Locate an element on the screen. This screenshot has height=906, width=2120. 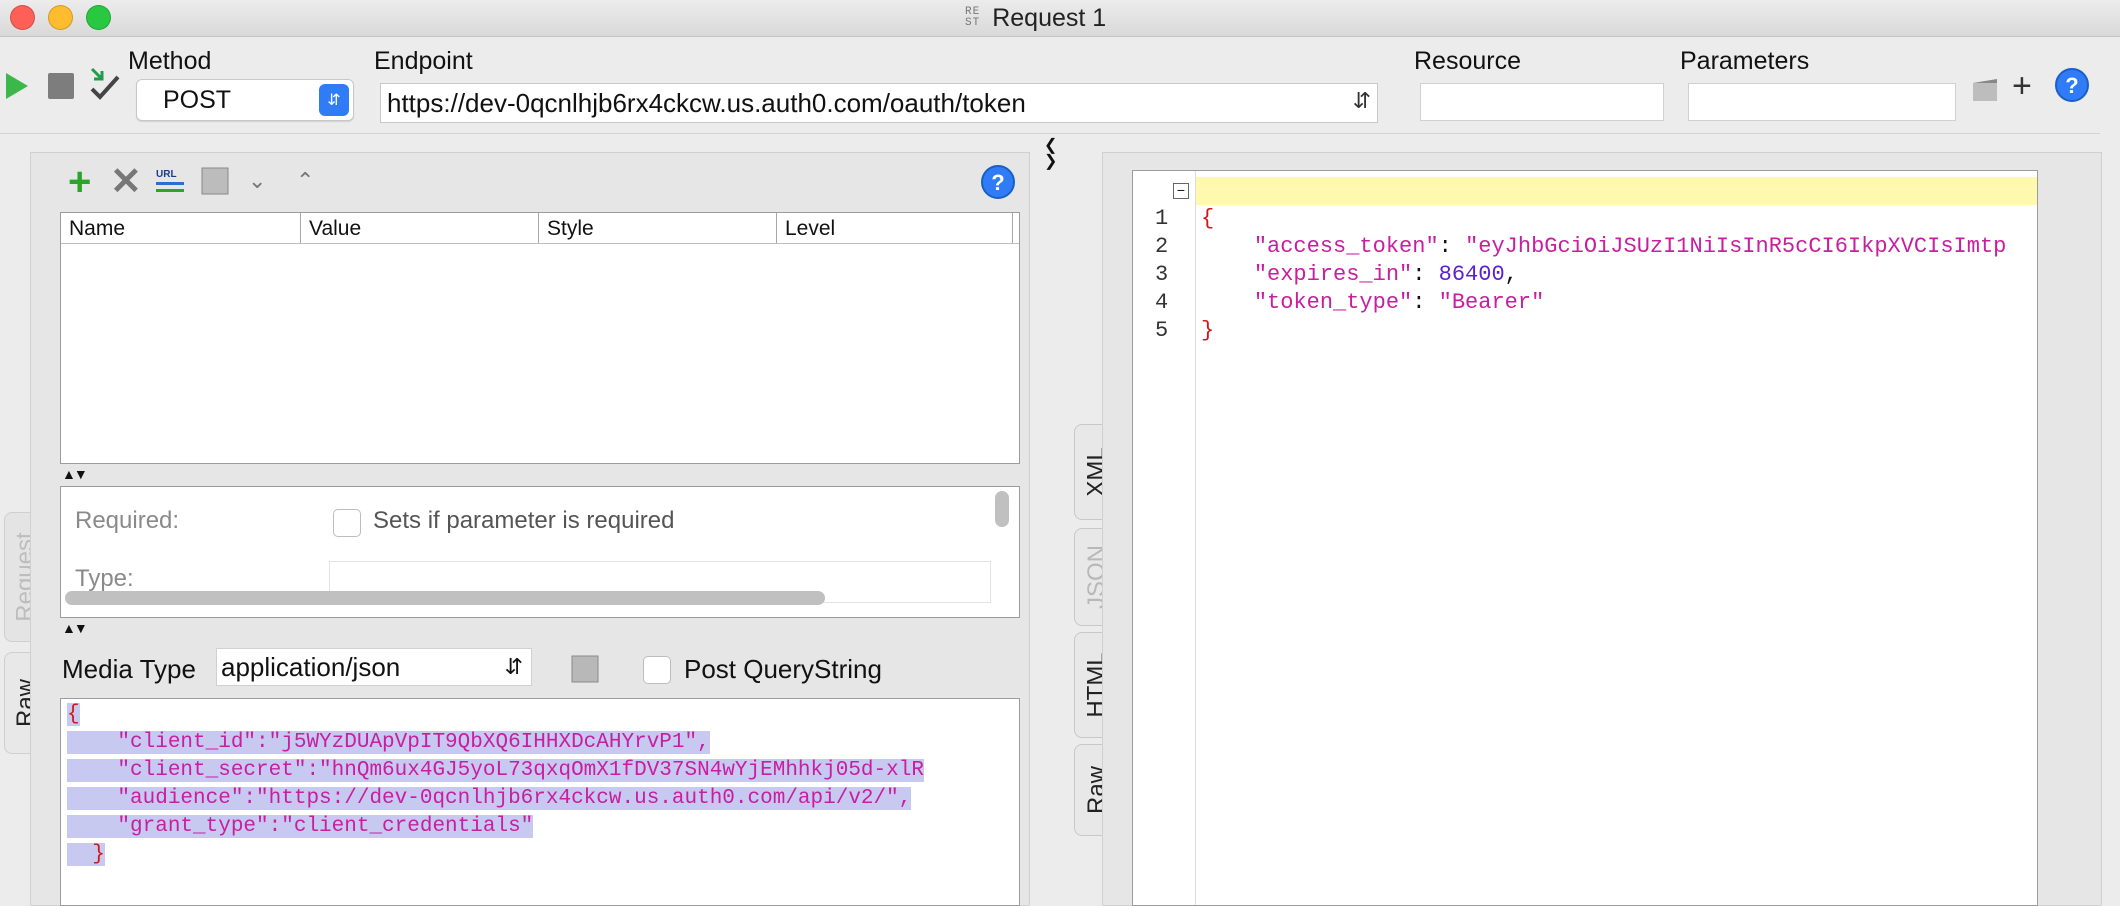
media-type-value: application/json is located at coordinates (311, 666).